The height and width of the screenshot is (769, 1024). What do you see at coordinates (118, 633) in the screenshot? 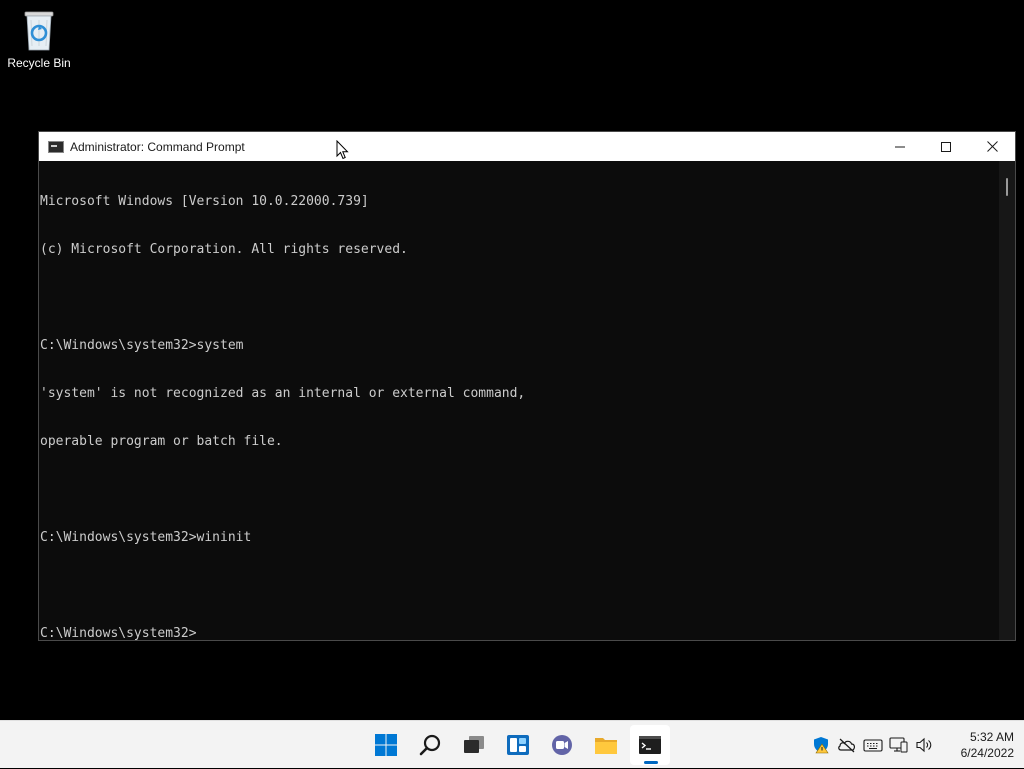
I see `console-prompt-line: C:\Windows\system32>` at bounding box center [118, 633].